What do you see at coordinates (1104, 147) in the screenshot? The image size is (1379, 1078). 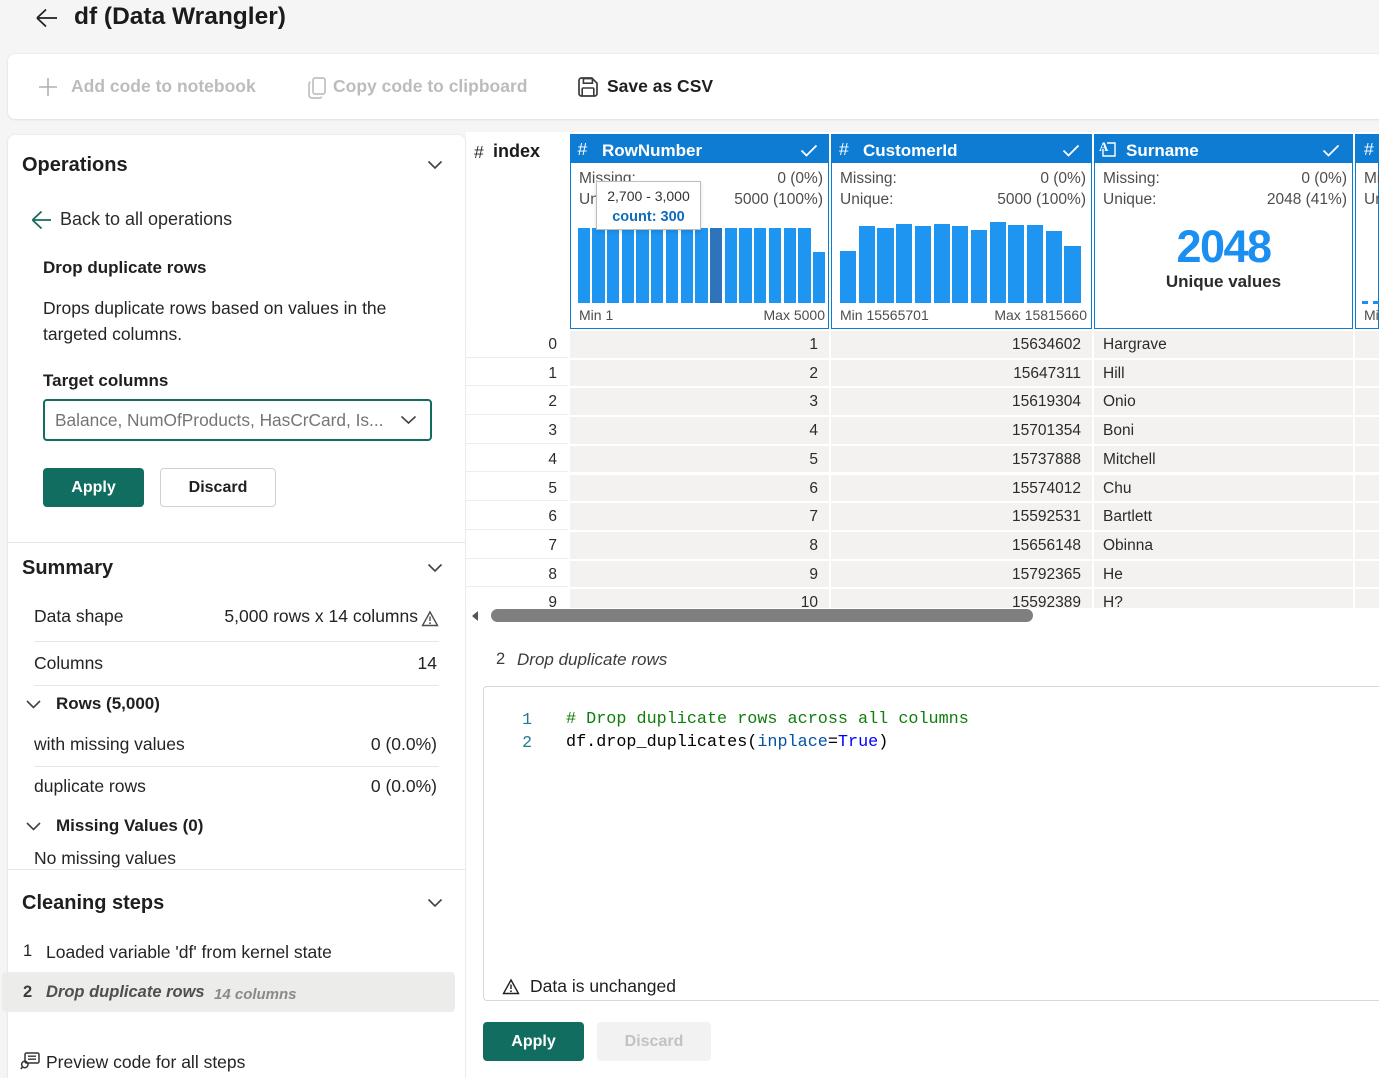 I see `svg-text: A` at bounding box center [1104, 147].